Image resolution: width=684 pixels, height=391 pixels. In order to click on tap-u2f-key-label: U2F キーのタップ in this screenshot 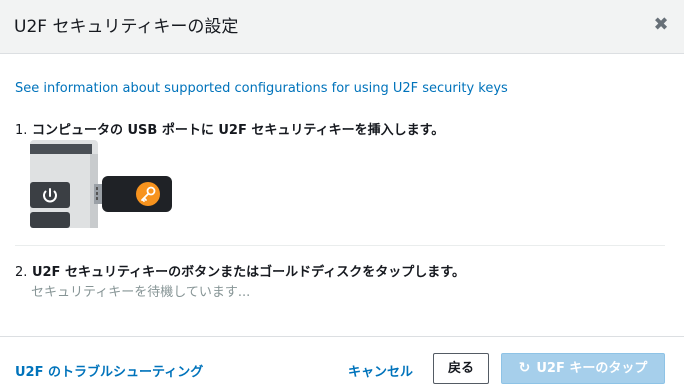, I will do `click(592, 368)`.